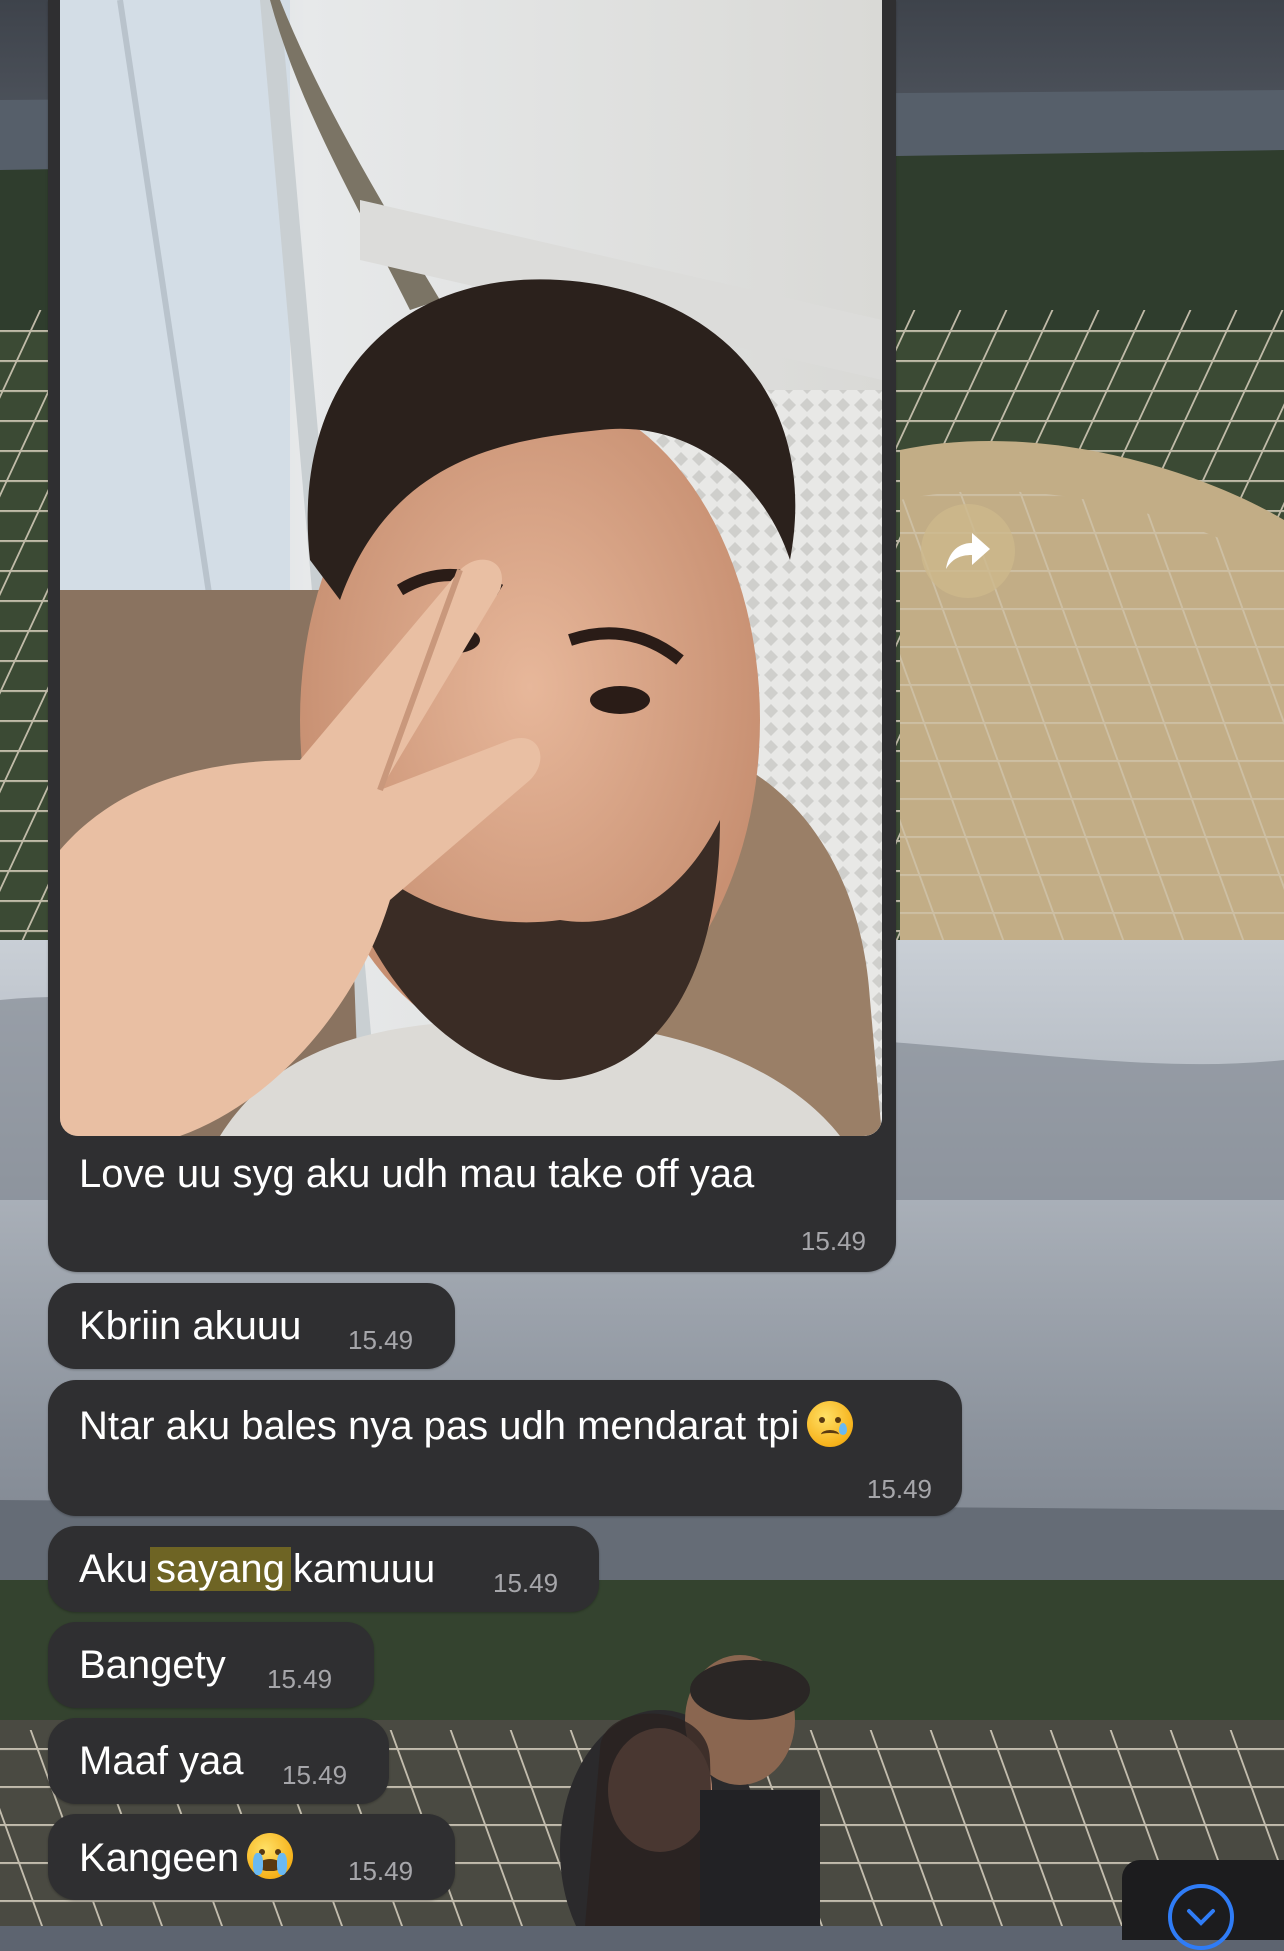 The width and height of the screenshot is (1284, 1951). What do you see at coordinates (161, 1761) in the screenshot?
I see `message-text: Maaf yaa` at bounding box center [161, 1761].